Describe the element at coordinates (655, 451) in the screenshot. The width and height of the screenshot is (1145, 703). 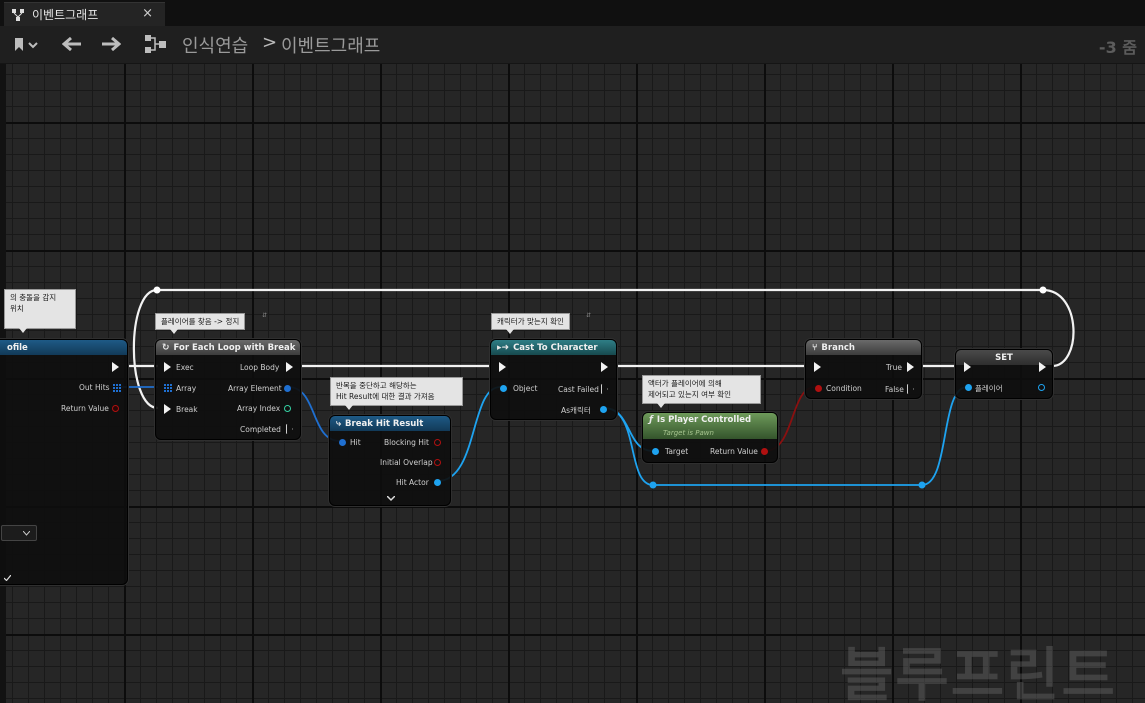
I see `target-pin` at that location.